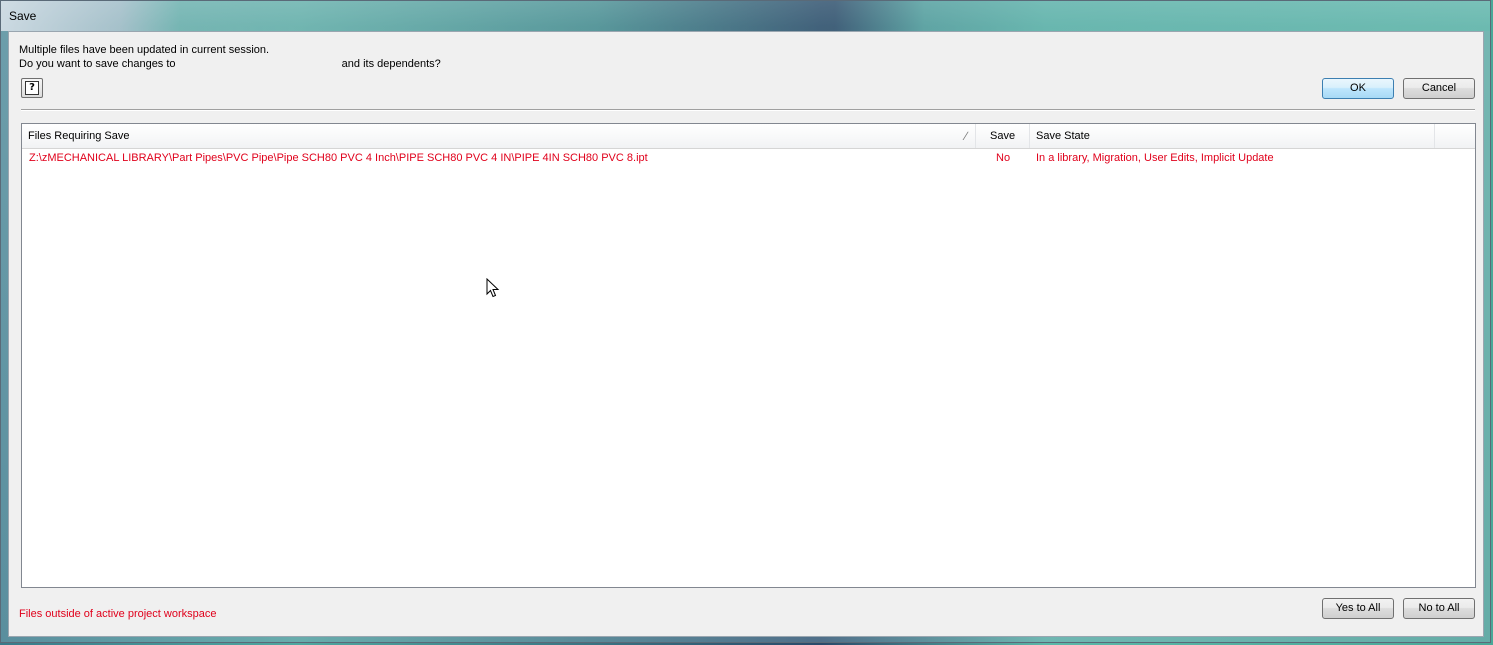  I want to click on help-button: ?, so click(32, 88).